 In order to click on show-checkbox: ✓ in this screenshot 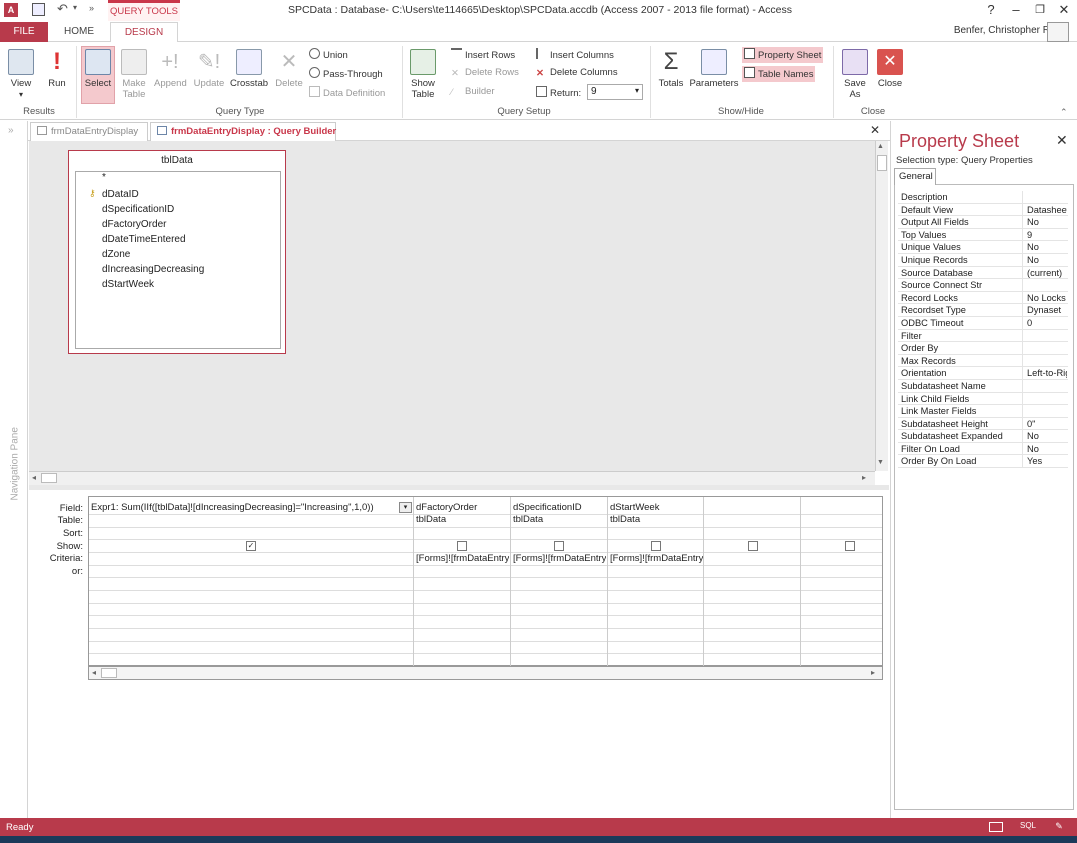, I will do `click(251, 546)`.